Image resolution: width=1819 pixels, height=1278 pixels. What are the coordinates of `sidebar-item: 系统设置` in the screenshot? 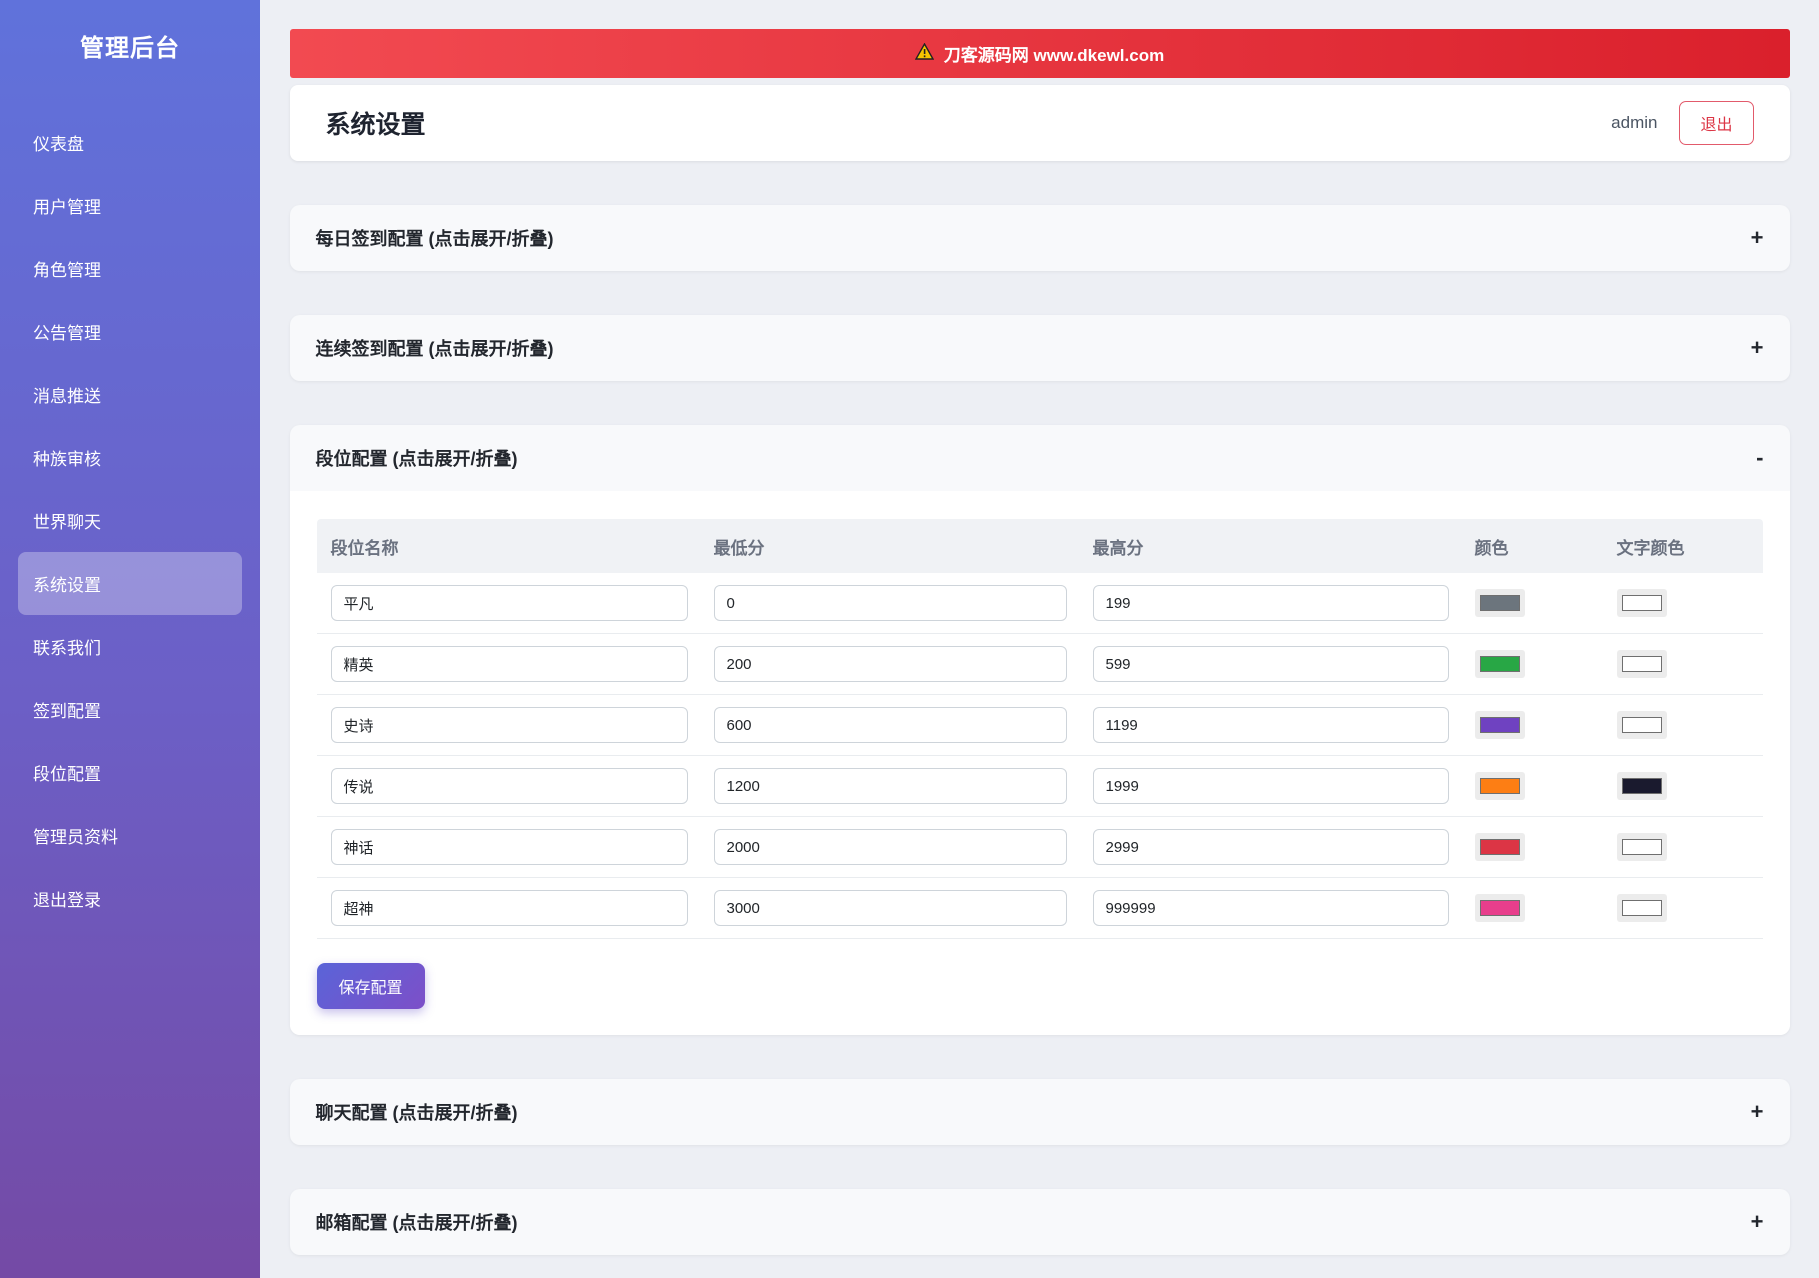 It's located at (130, 583).